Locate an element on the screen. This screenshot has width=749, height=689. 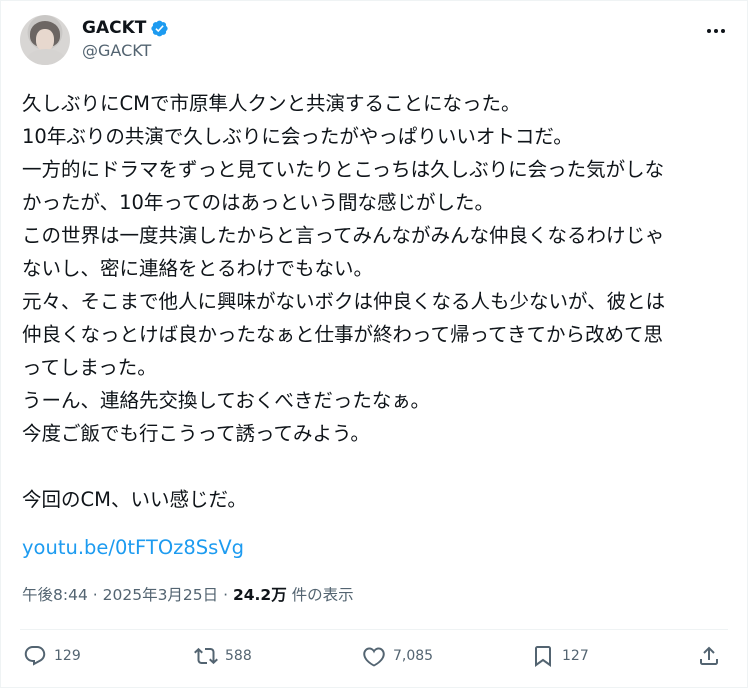
bookmark-button: 127 is located at coordinates (560, 656).